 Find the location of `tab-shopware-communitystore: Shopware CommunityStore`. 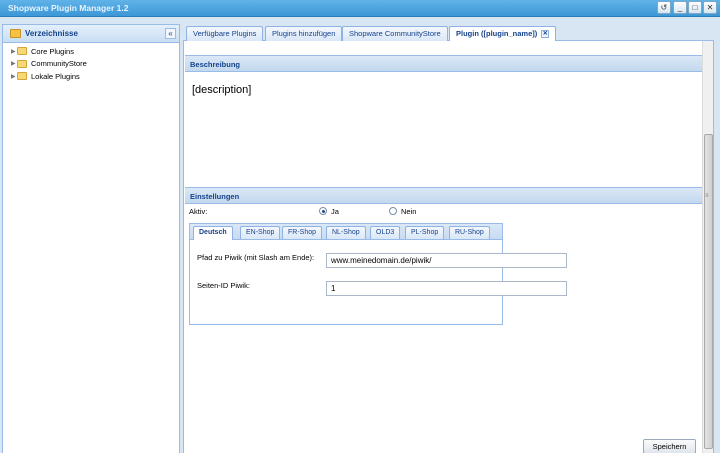

tab-shopware-communitystore: Shopware CommunityStore is located at coordinates (395, 33).